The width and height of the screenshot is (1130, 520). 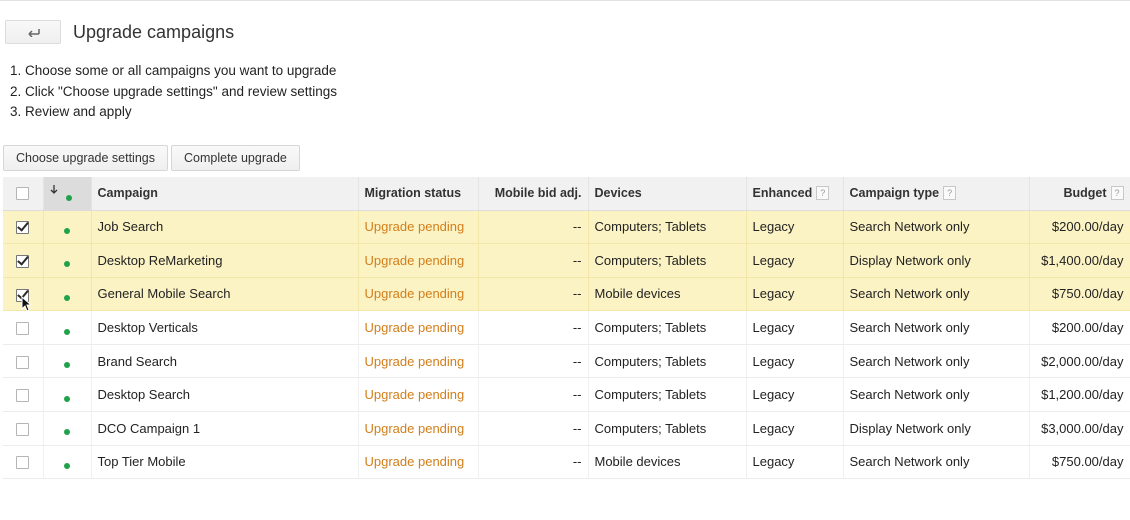 What do you see at coordinates (225, 194) in the screenshot?
I see `column-header-campaign: Campaign` at bounding box center [225, 194].